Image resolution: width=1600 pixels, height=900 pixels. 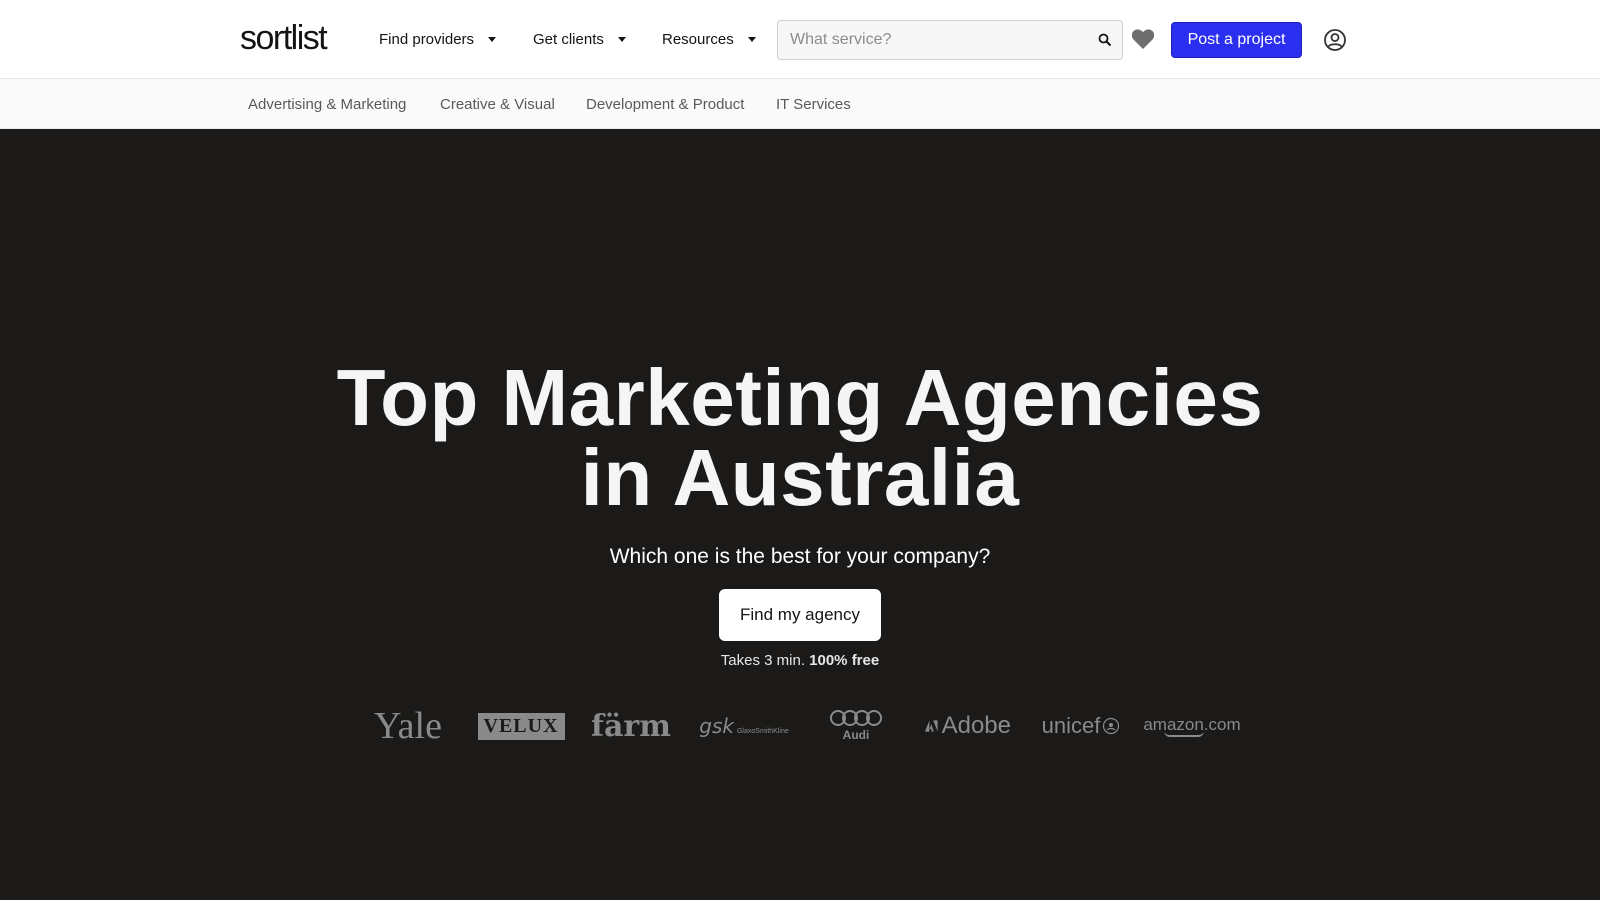 I want to click on category-it-services: IT Services, so click(x=813, y=104).